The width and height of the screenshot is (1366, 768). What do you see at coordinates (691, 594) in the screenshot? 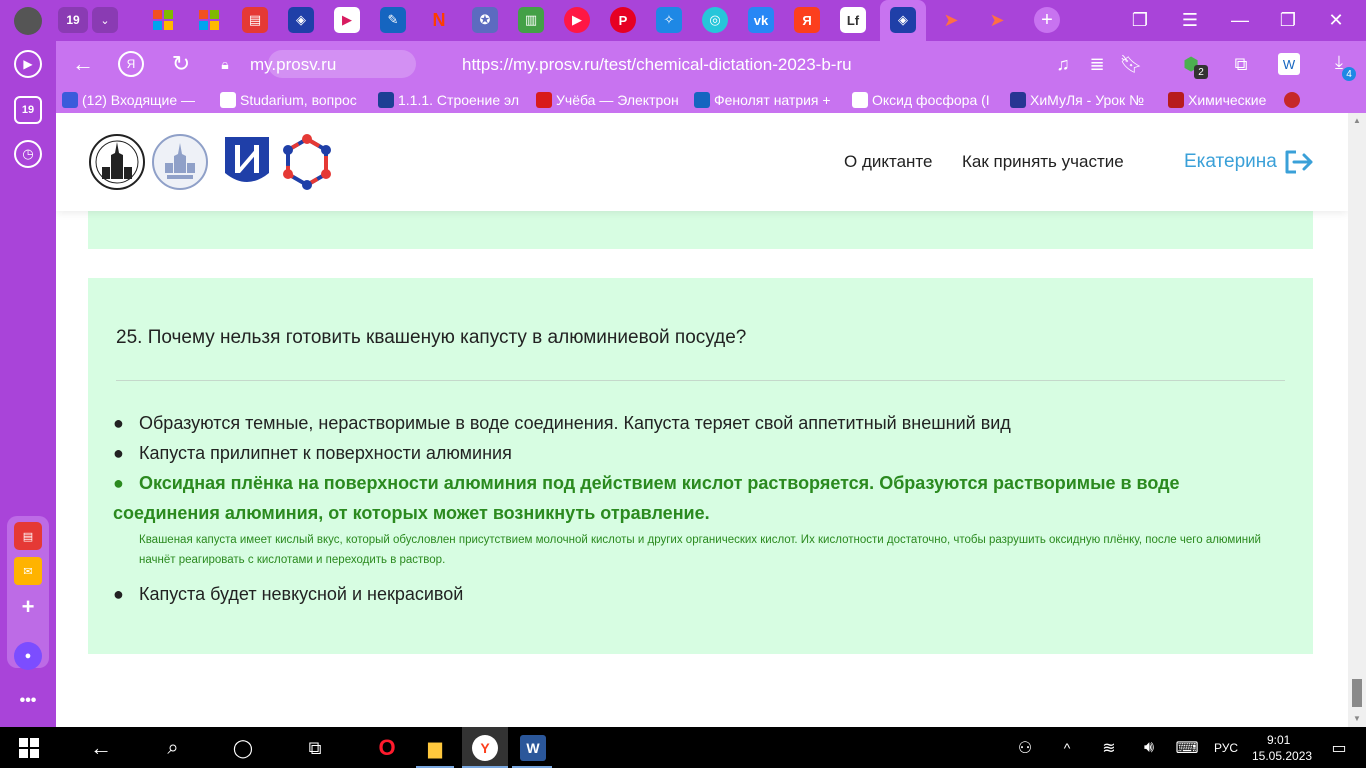
I see `answer-option-4: ● Капуста будет невкусной и некрасивой` at bounding box center [691, 594].